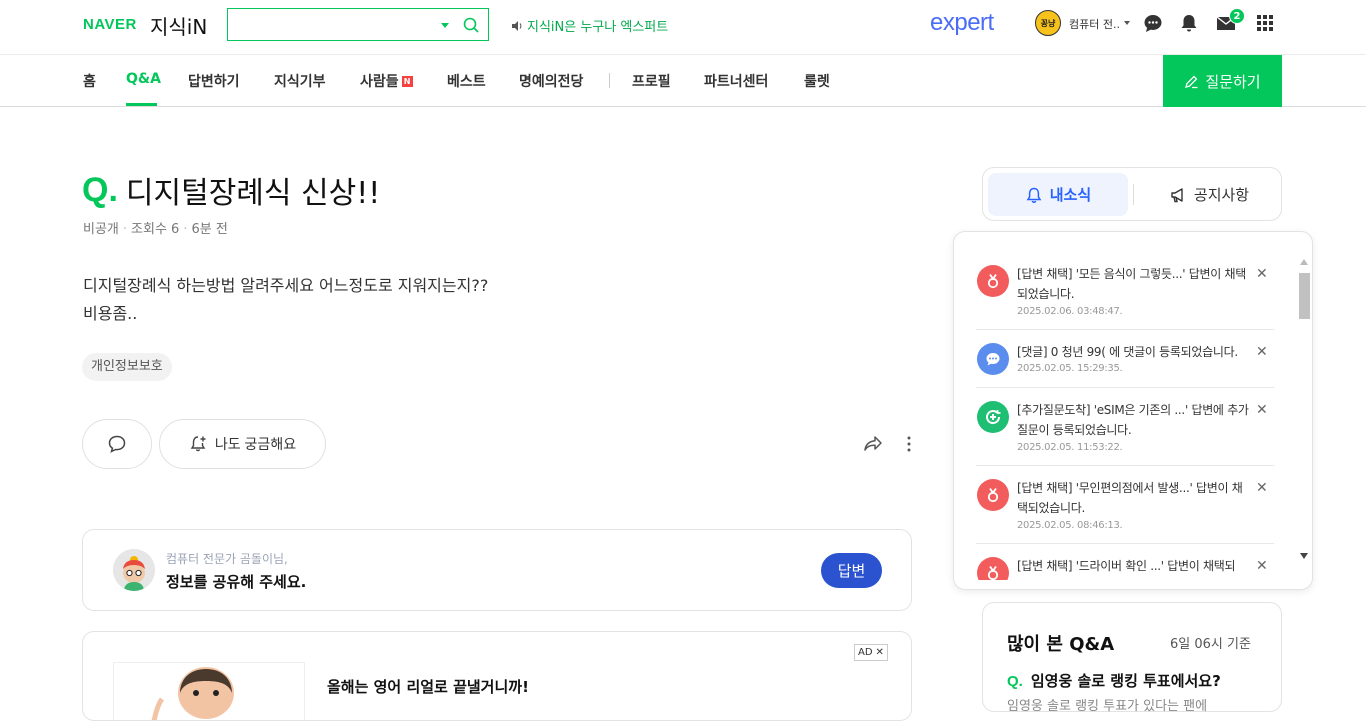  Describe the element at coordinates (1126, 566) in the screenshot. I see `notification-message: [답변 채택] '드라이버 확인 ...' 답변이 채택되` at that location.